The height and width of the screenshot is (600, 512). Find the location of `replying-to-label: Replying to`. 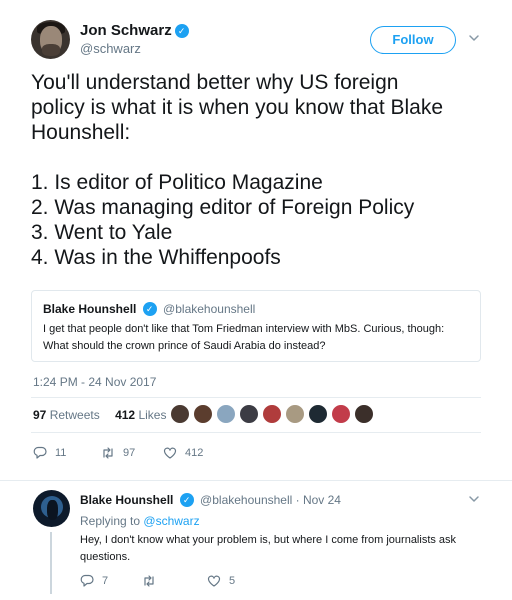

replying-to-label: Replying to is located at coordinates (110, 521).